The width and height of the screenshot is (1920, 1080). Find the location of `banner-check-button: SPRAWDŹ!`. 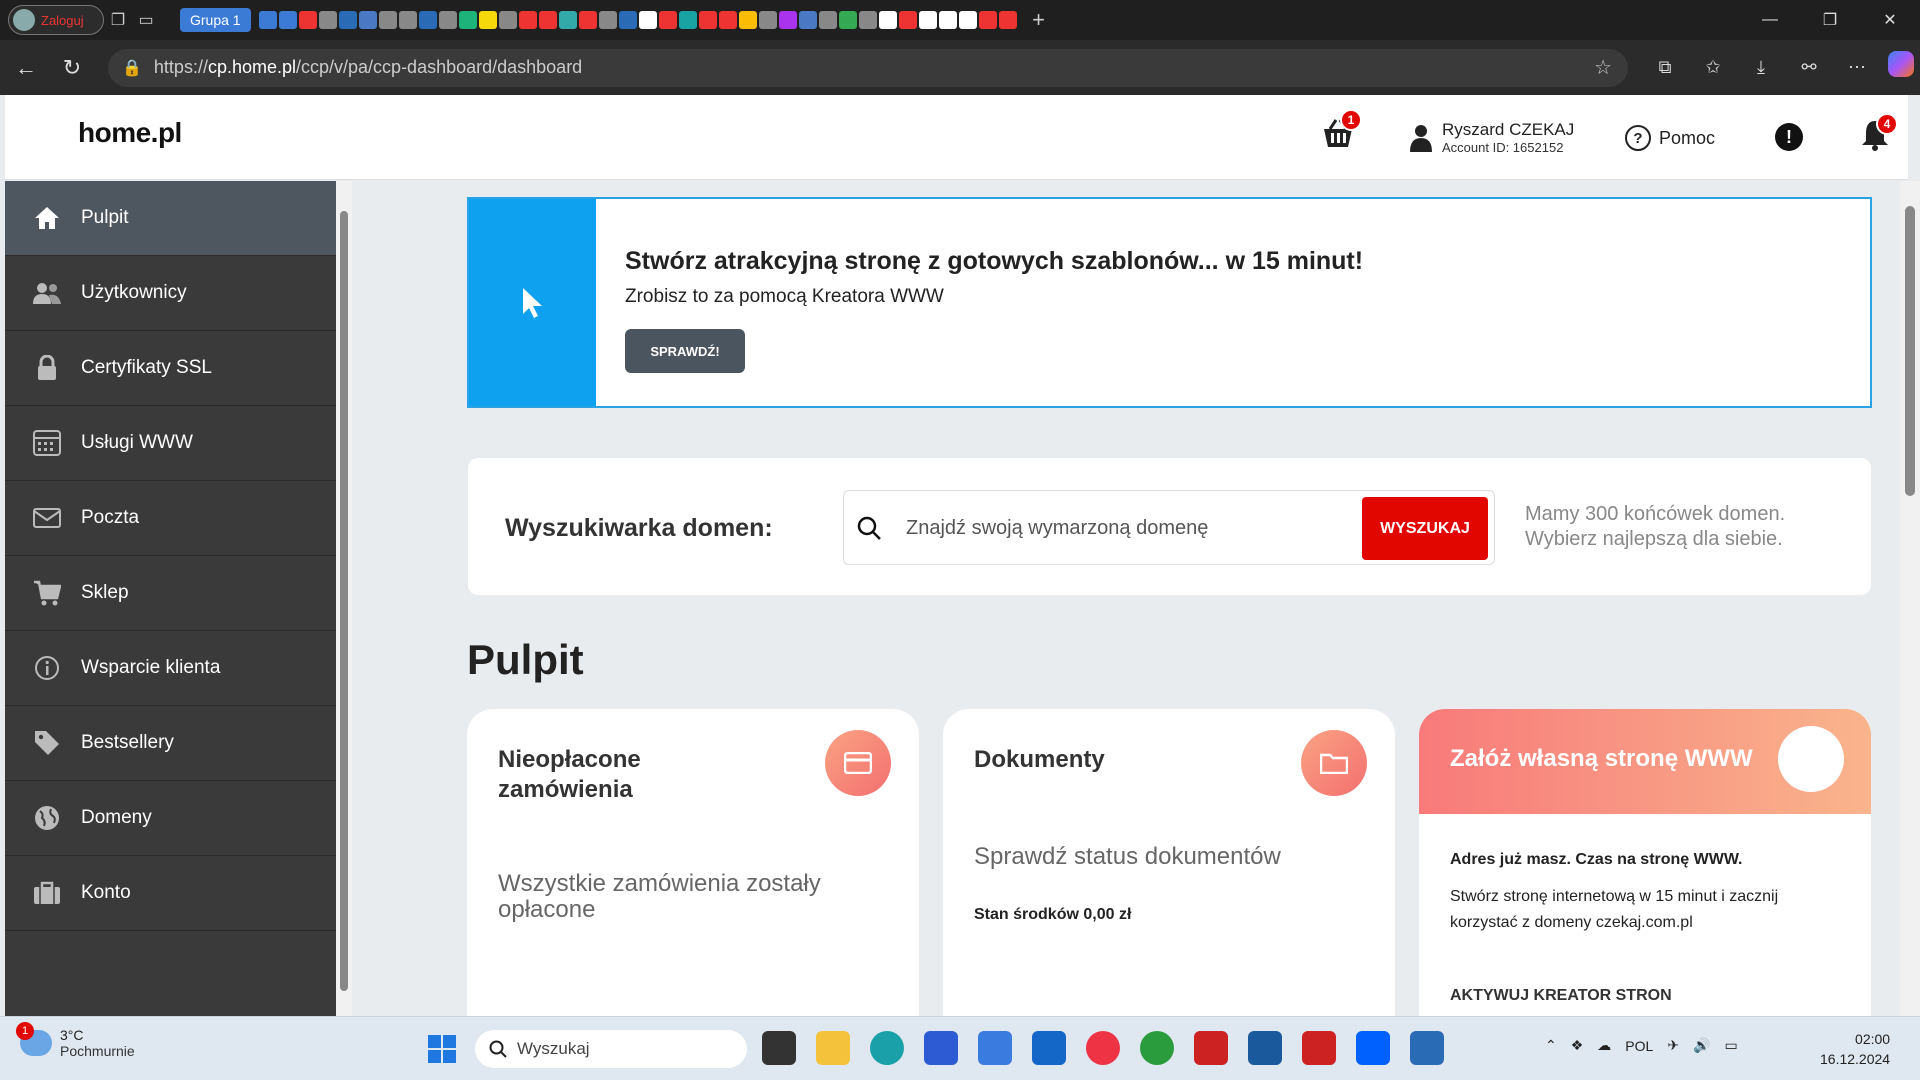

banner-check-button: SPRAWDŹ! is located at coordinates (685, 351).